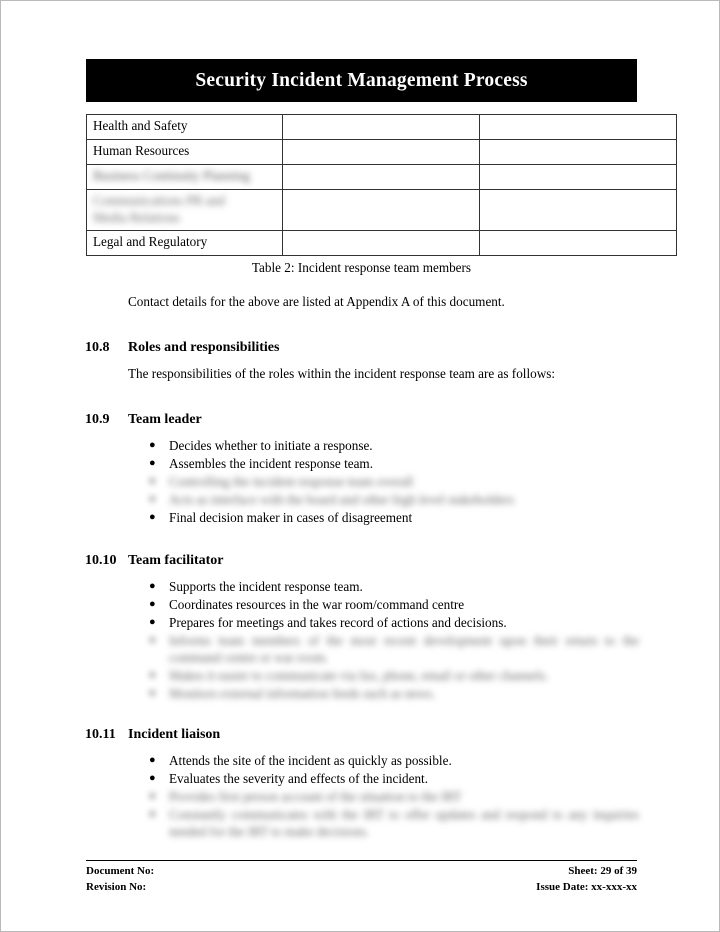 The image size is (720, 932). I want to click on list-item: ● Assembles the incident response team., so click(394, 463).